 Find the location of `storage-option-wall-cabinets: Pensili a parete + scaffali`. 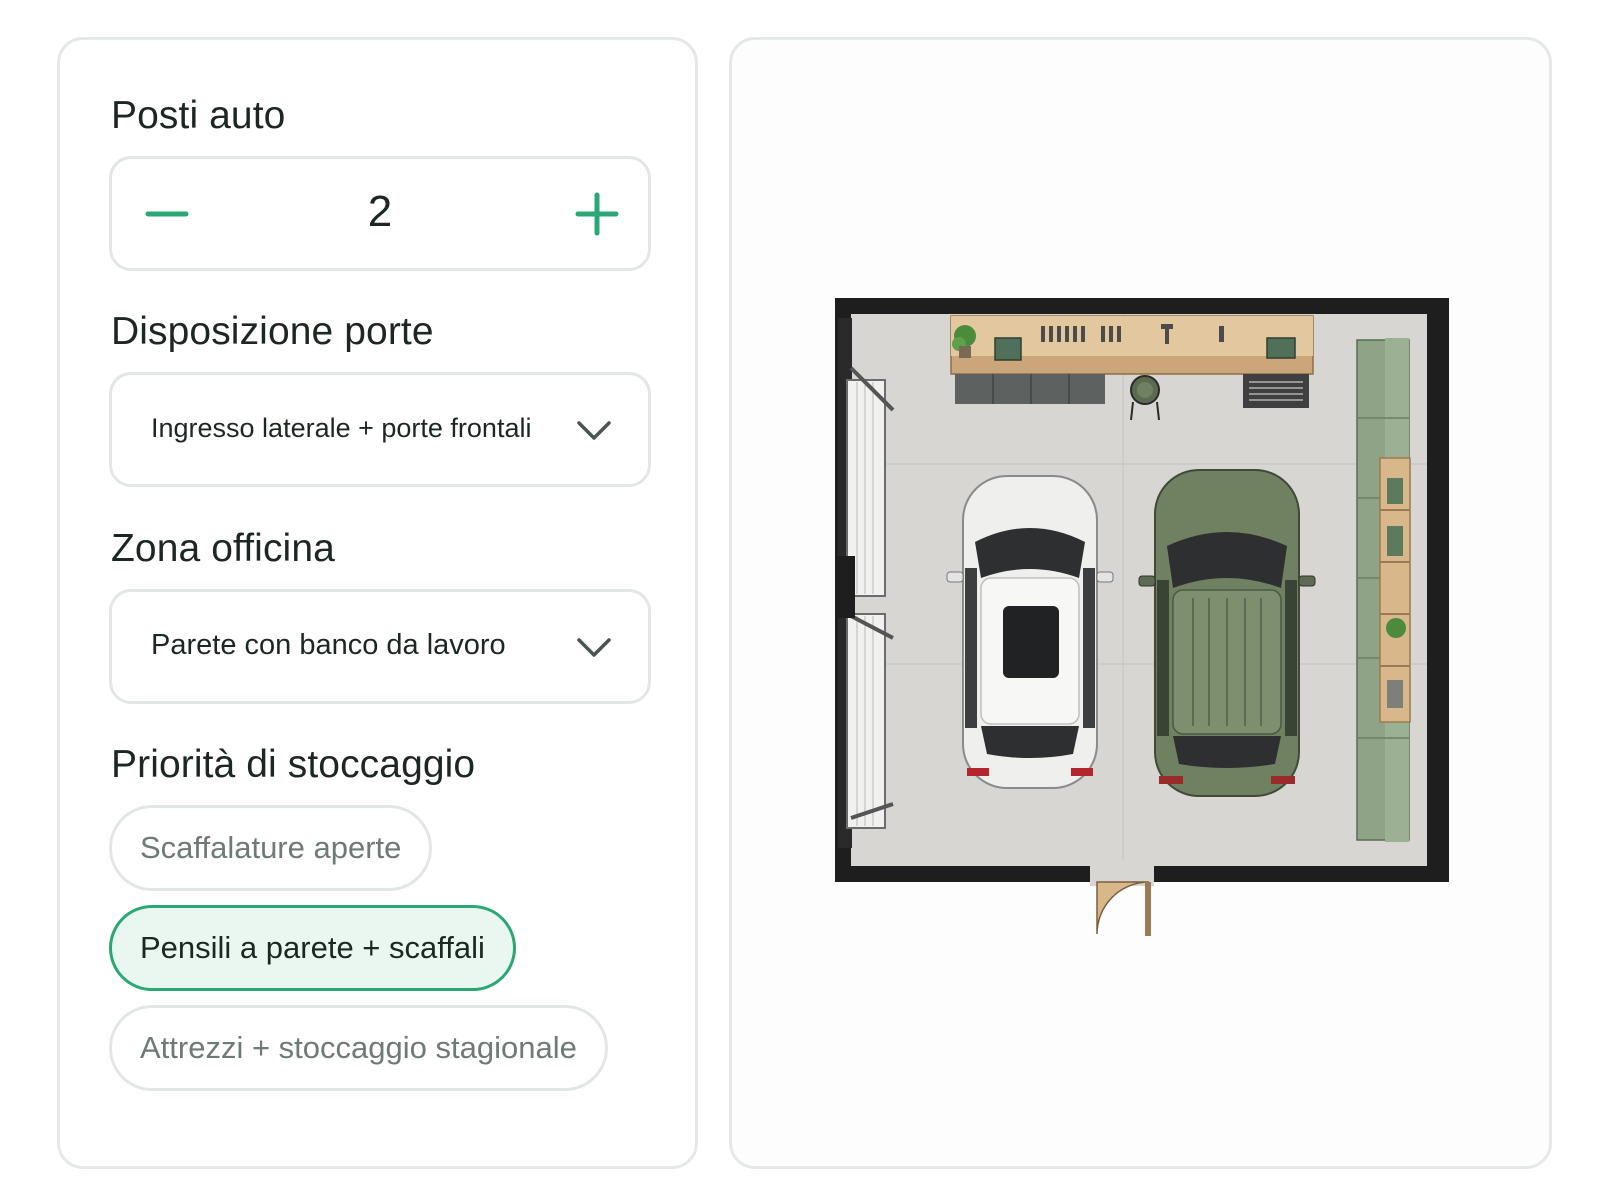

storage-option-wall-cabinets: Pensili a parete + scaffali is located at coordinates (312, 948).